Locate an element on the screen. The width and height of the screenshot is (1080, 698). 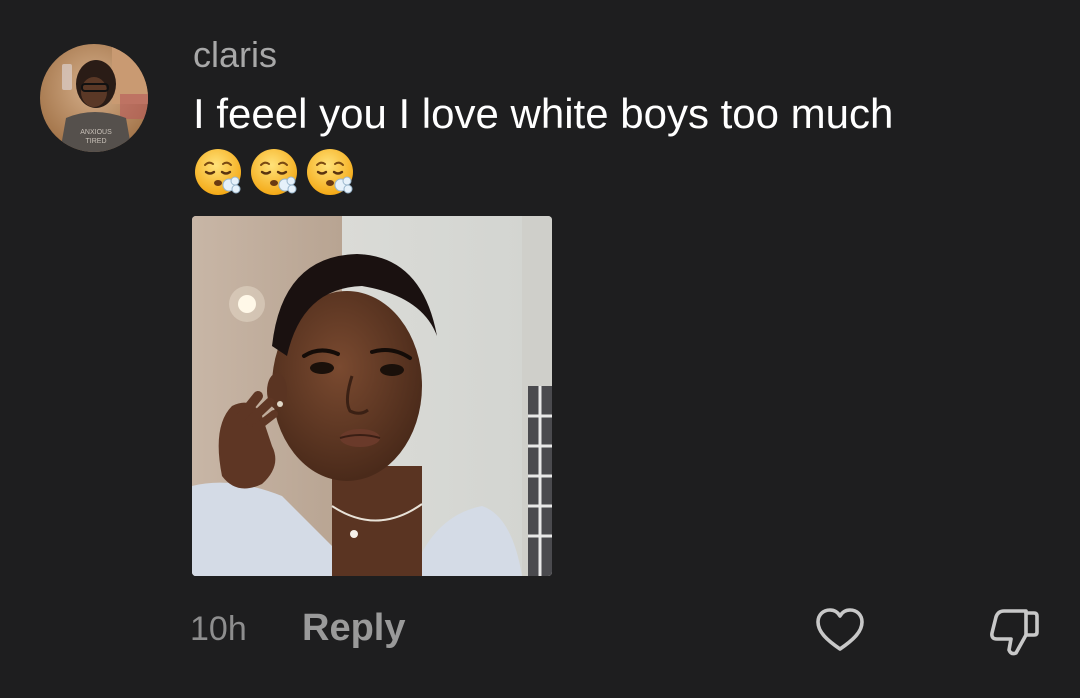
dislike-button is located at coordinates (1014, 631).